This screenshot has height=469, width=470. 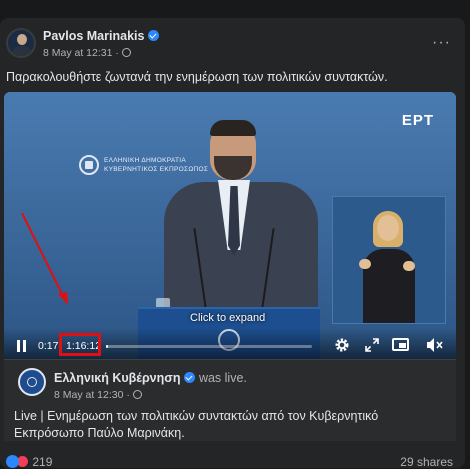 What do you see at coordinates (101, 36) in the screenshot?
I see `author-name: Pavlos Marinakis` at bounding box center [101, 36].